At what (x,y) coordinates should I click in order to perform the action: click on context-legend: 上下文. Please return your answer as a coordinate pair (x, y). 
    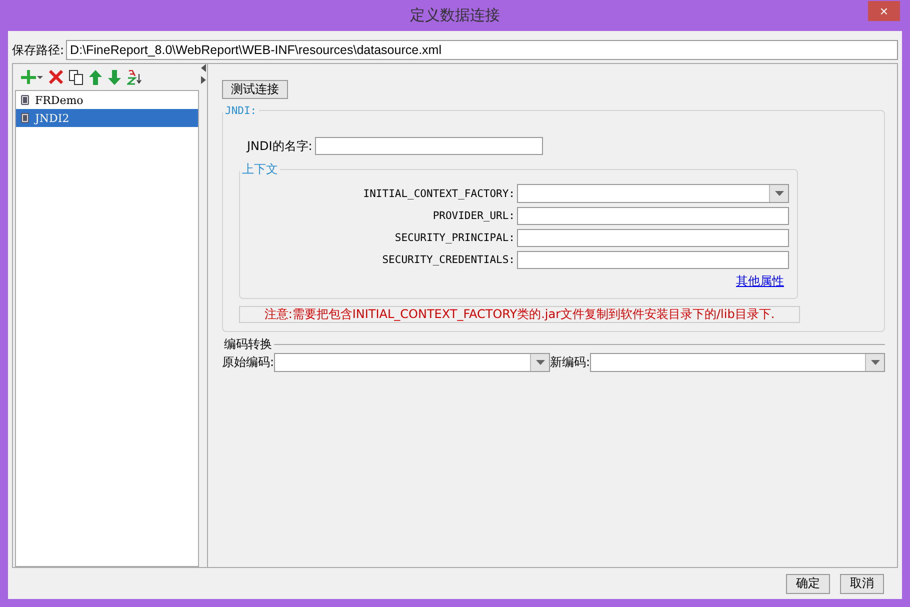
    Looking at the image, I should click on (260, 169).